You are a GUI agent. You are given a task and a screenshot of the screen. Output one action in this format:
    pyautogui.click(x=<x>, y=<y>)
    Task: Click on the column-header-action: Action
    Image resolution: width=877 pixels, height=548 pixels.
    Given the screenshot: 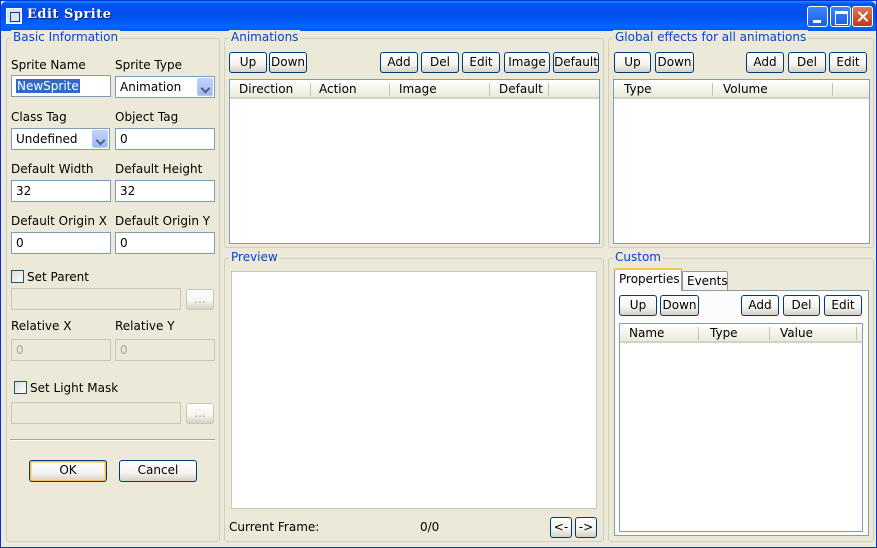 What is the action you would take?
    pyautogui.click(x=338, y=89)
    